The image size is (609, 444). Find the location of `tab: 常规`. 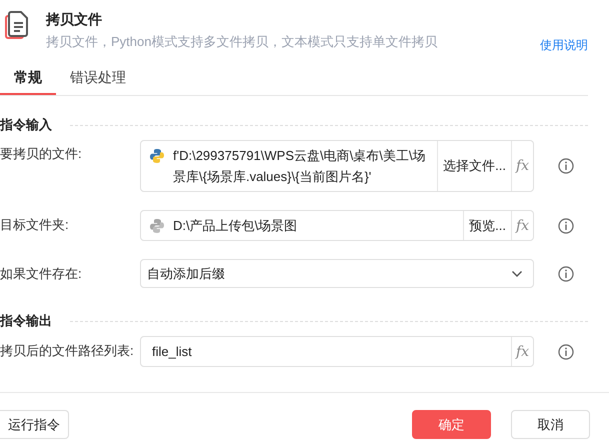

tab: 常规 is located at coordinates (28, 78).